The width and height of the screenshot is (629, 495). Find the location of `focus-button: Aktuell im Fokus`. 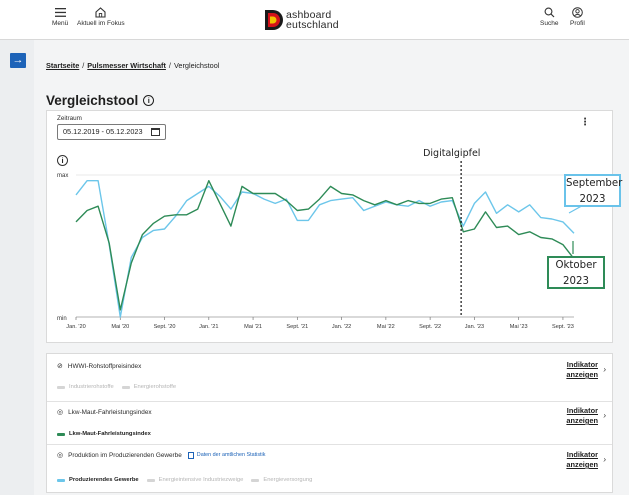

focus-button: Aktuell im Fokus is located at coordinates (101, 16).